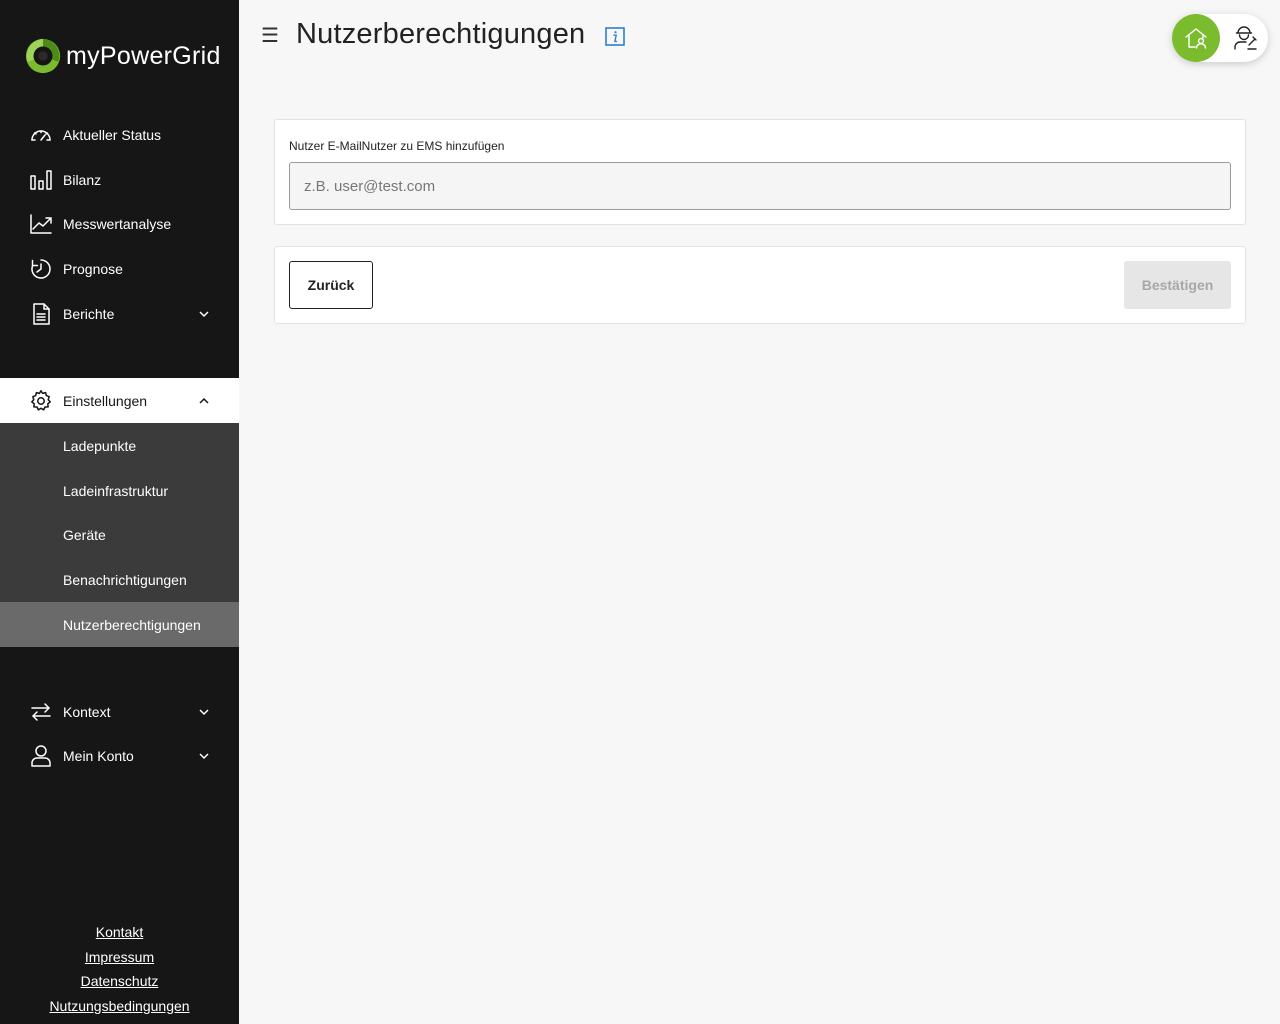 The height and width of the screenshot is (1024, 1280). I want to click on house-user-icon, so click(1196, 38).